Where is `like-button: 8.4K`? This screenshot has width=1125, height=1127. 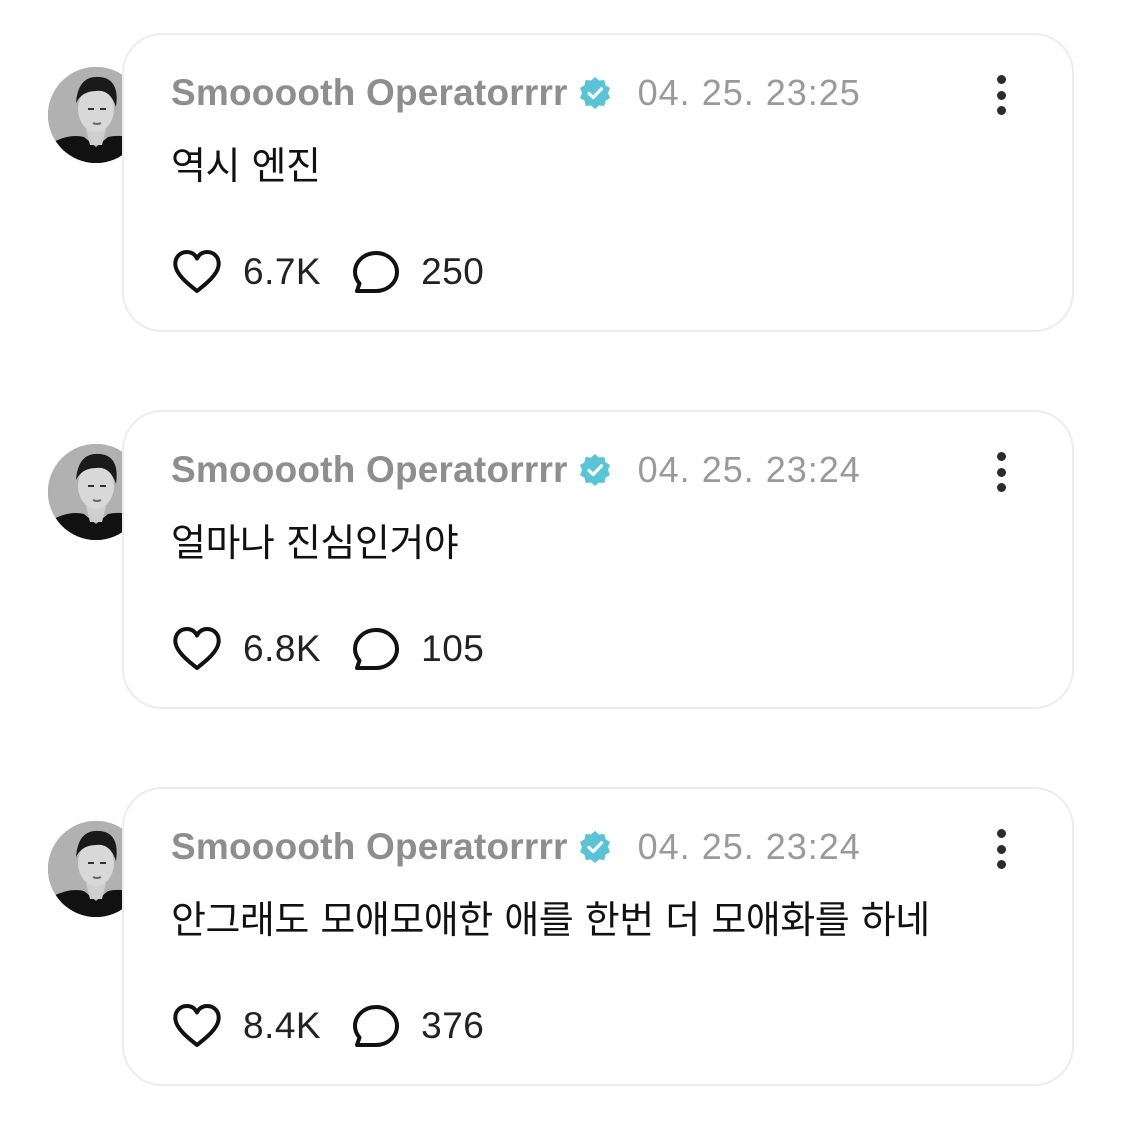
like-button: 8.4K is located at coordinates (246, 1026).